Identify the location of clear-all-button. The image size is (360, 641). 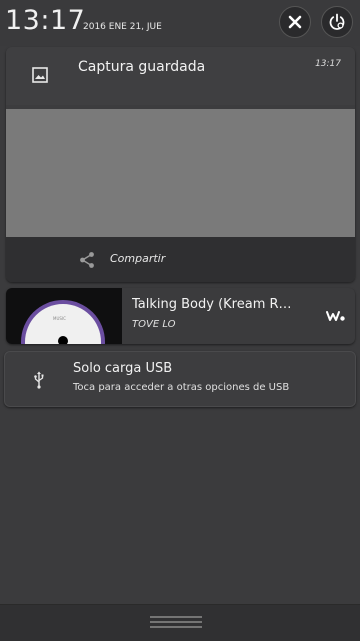
(295, 22).